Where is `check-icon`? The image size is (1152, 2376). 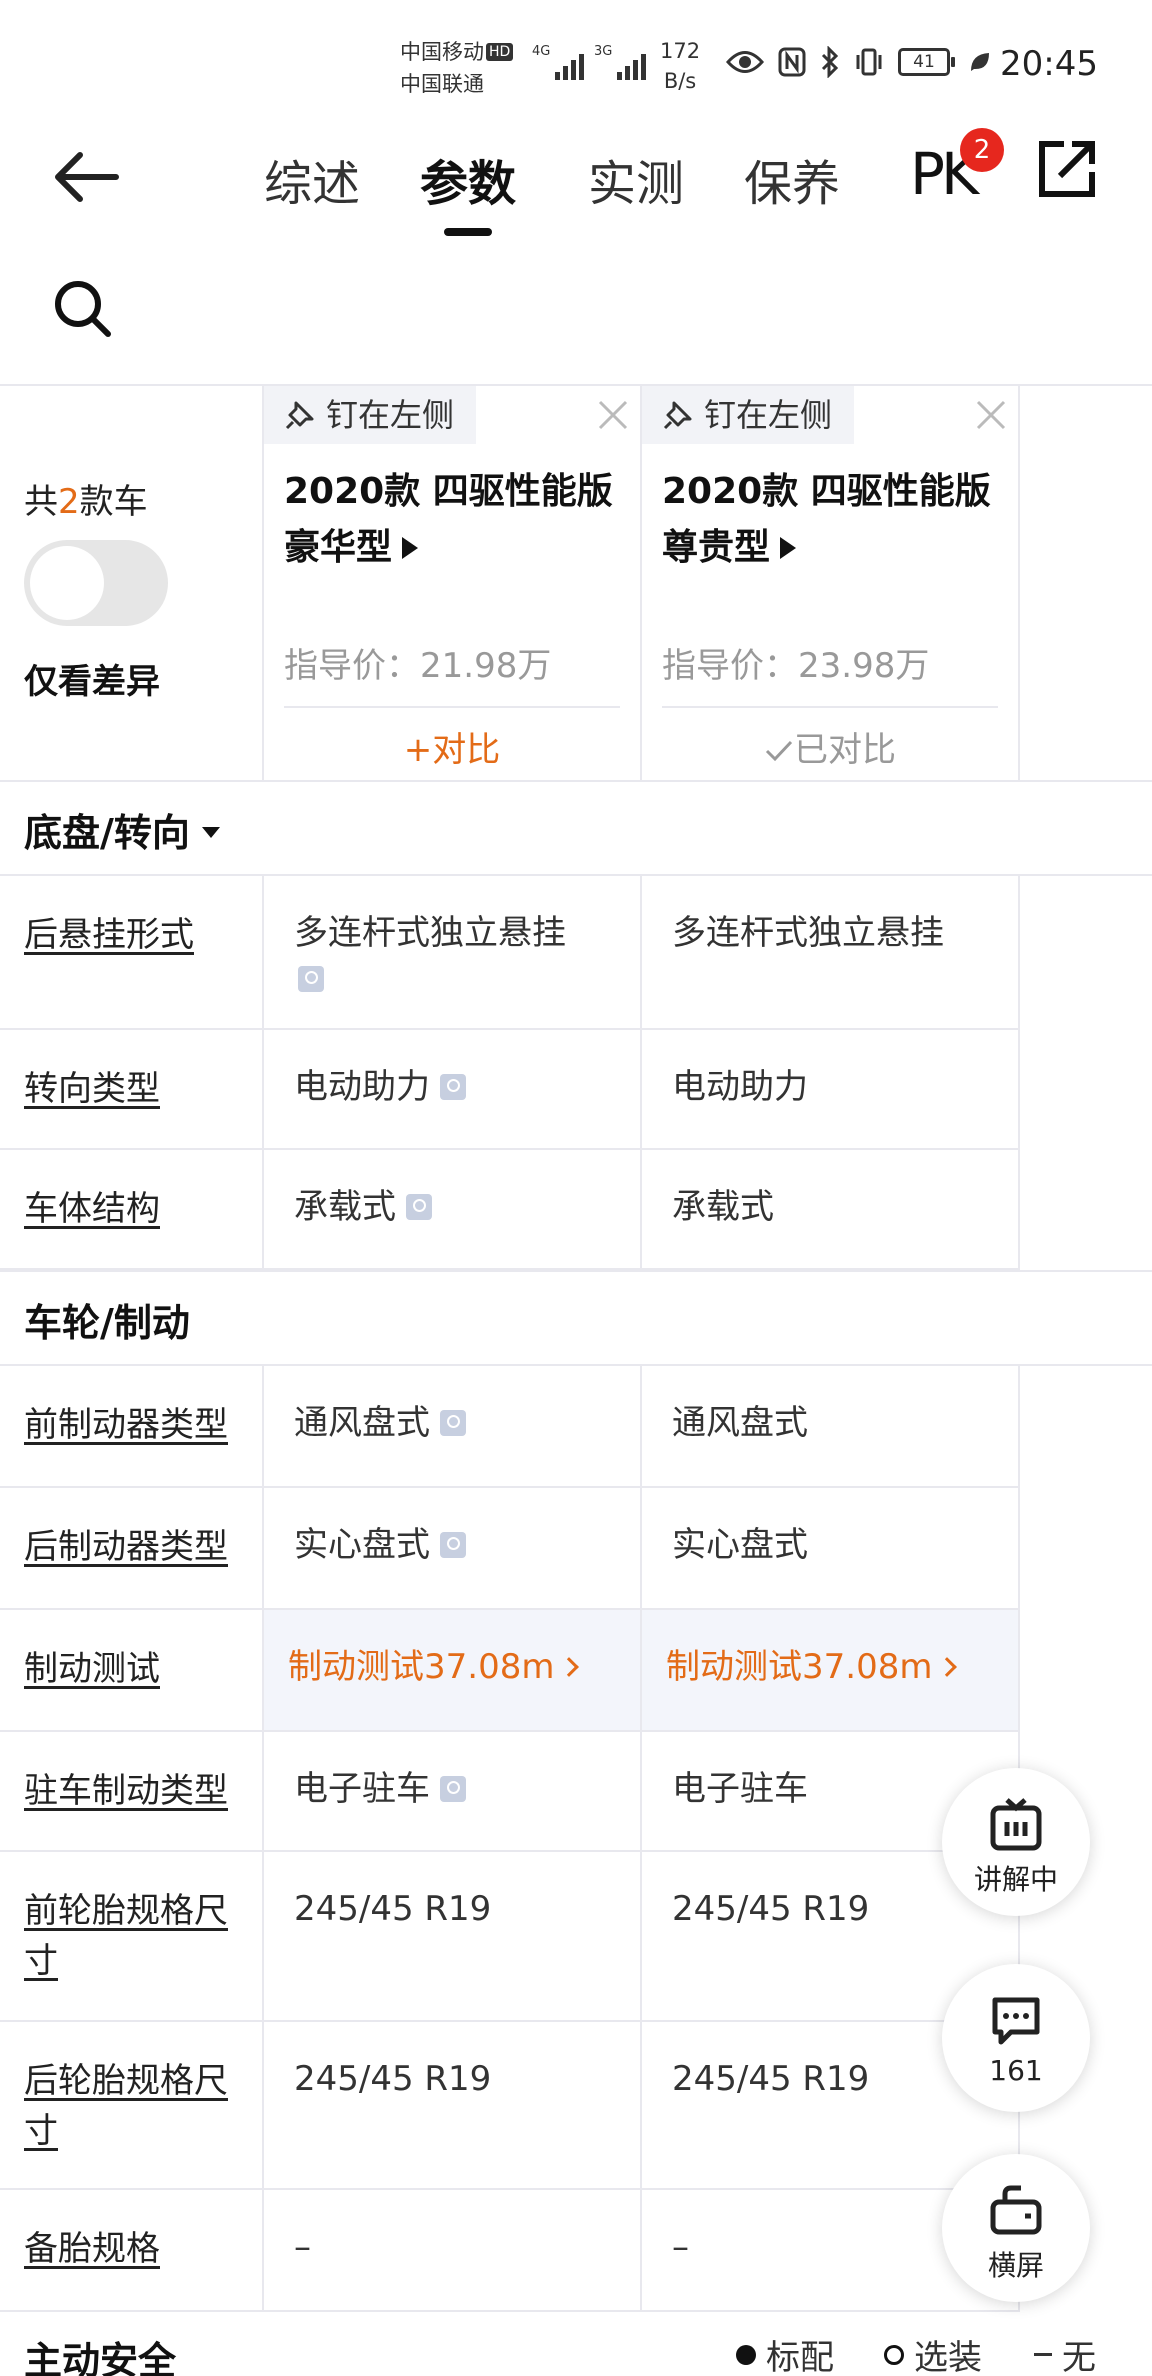
check-icon is located at coordinates (779, 751).